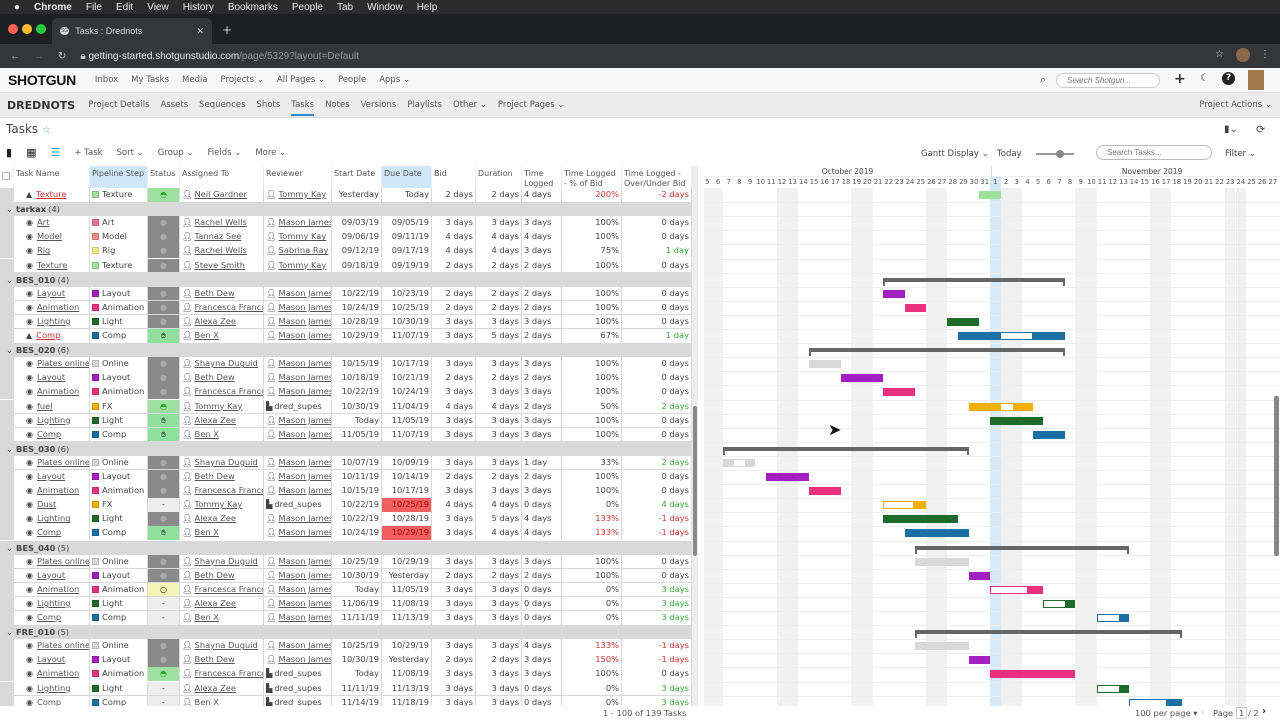 The image size is (1280, 720). I want to click on reviewer-link: Tommy Kay, so click(303, 265).